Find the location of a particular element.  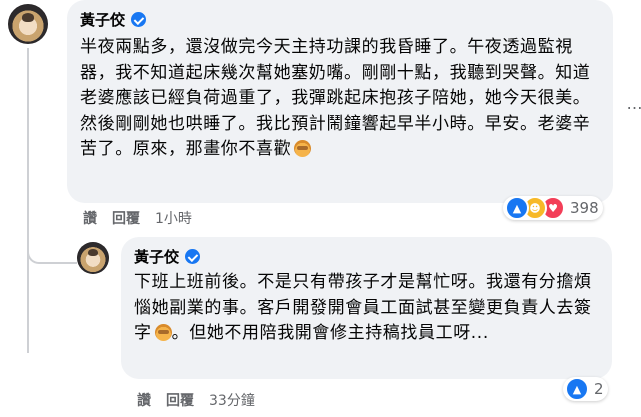

reply-reactions: ▲ 2 is located at coordinates (585, 389).